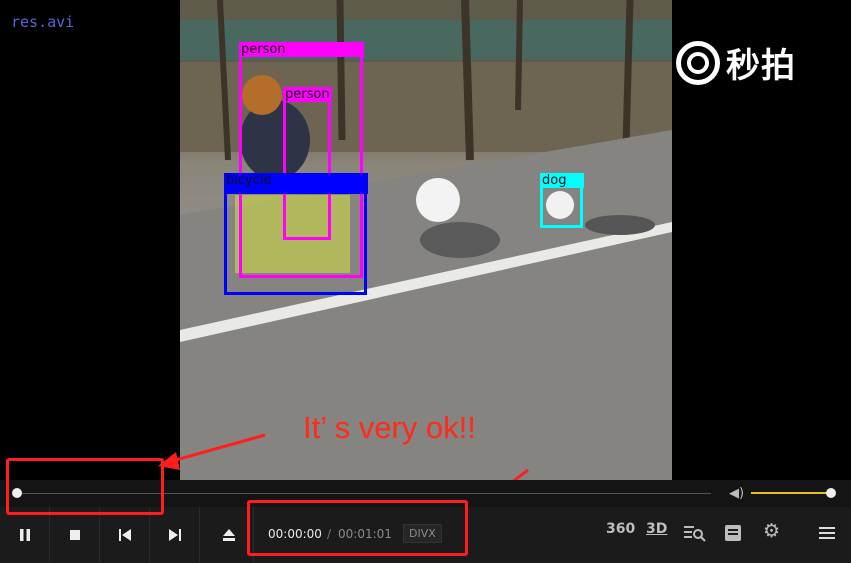  I want to click on previous-button, so click(125, 535).